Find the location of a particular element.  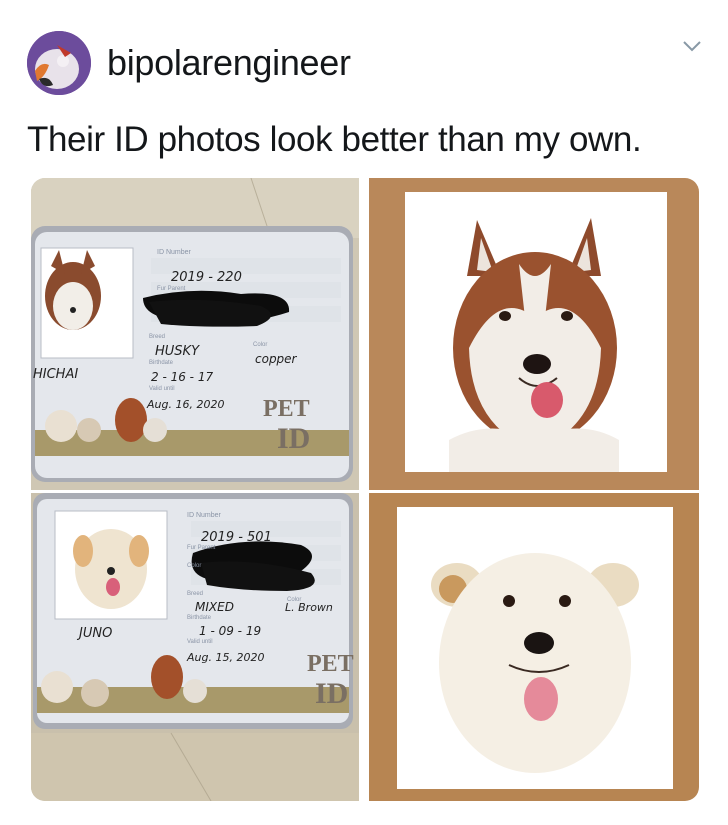

username: bipolarengineer is located at coordinates (229, 63).